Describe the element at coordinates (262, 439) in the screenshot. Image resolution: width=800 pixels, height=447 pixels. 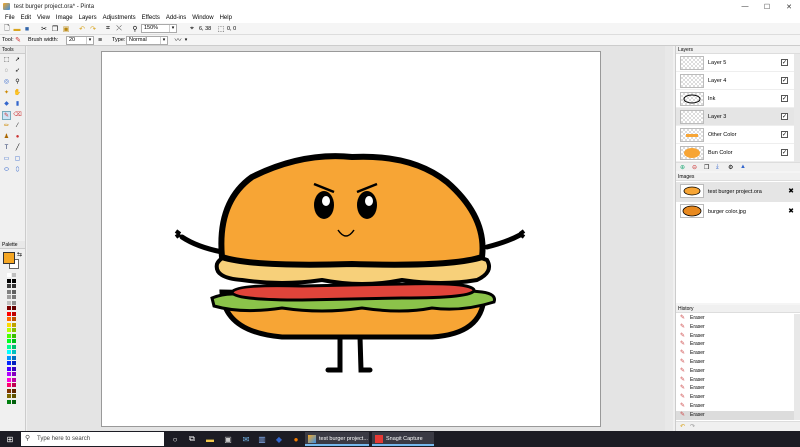
I see `app-icon: ▥` at that location.